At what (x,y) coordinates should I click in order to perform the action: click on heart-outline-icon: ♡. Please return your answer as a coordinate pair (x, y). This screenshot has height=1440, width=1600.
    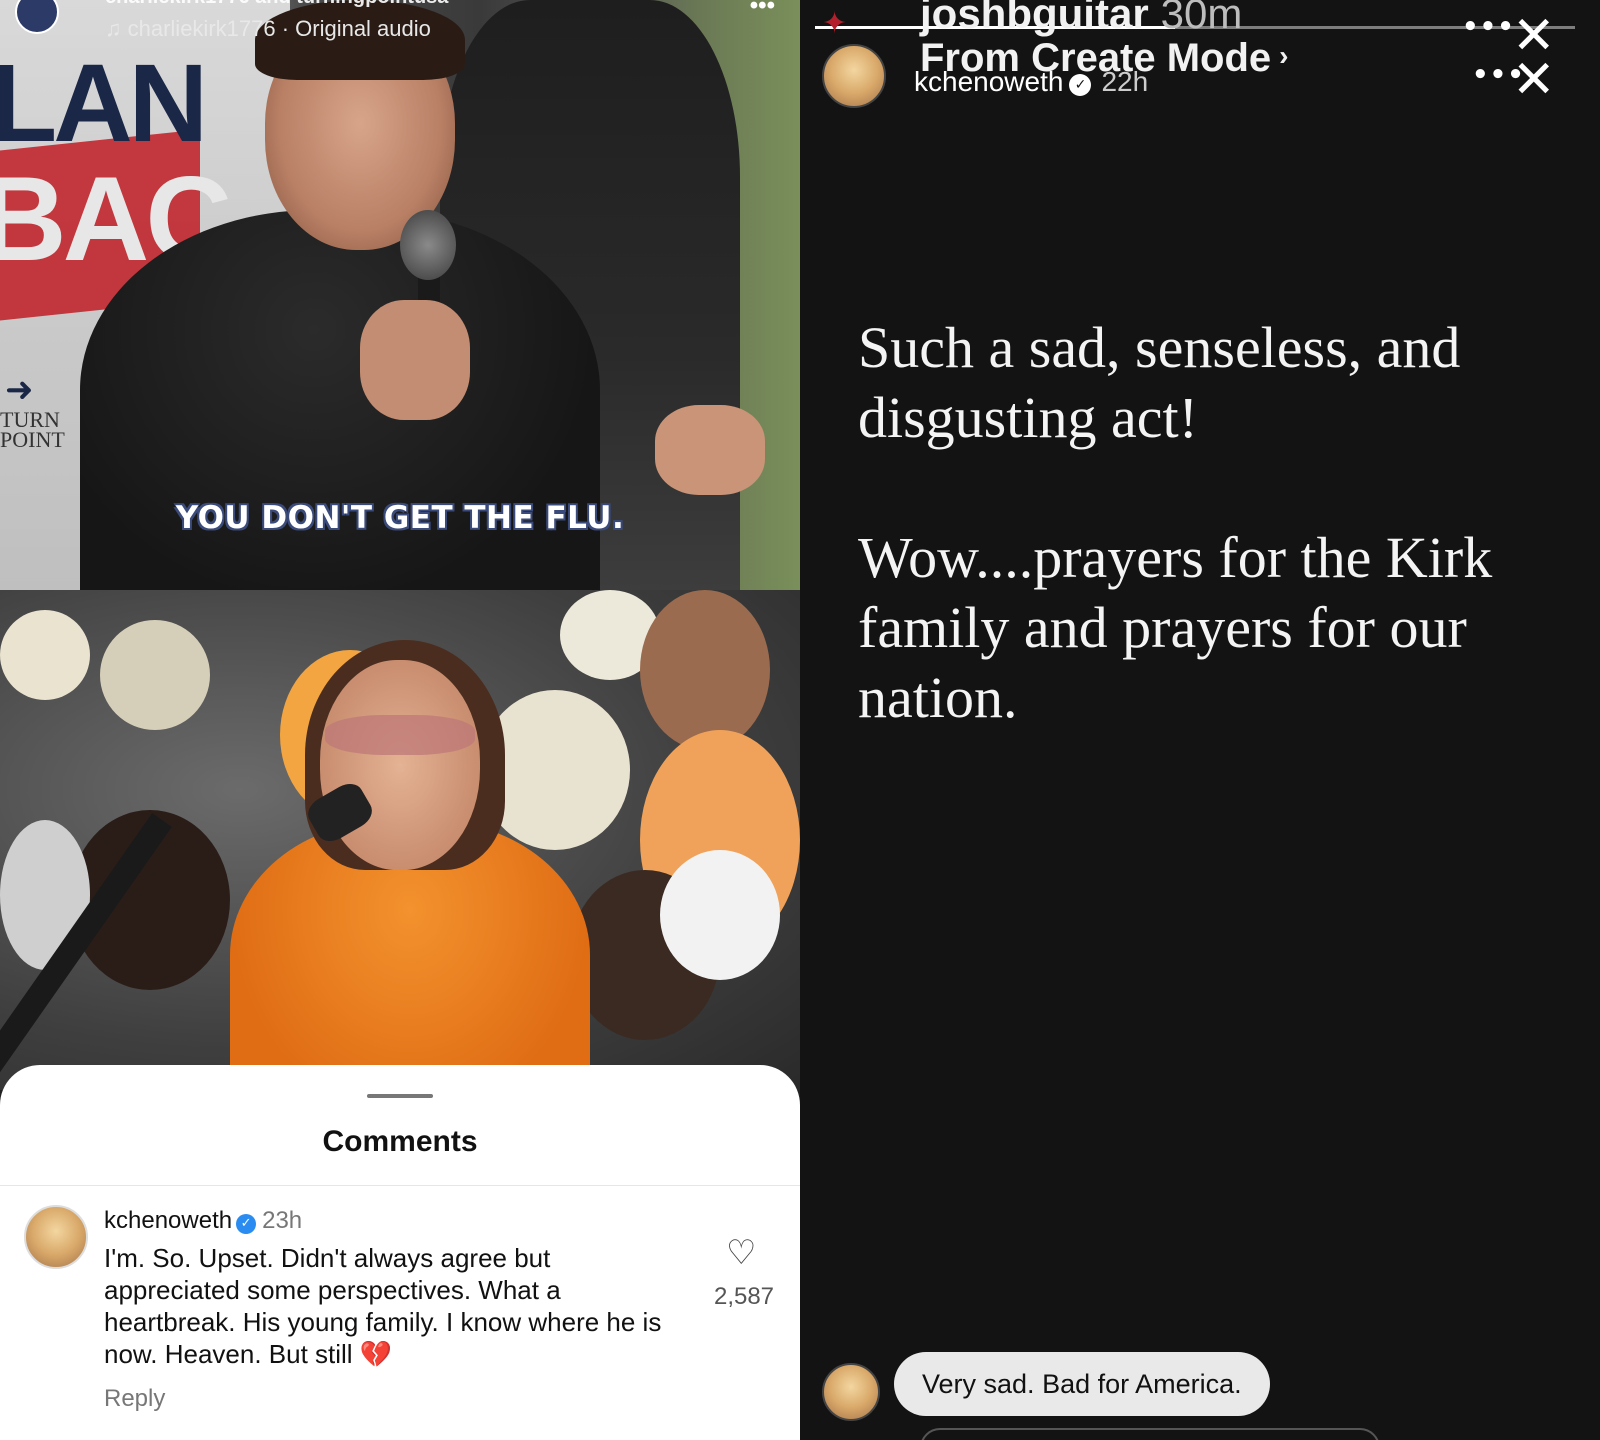
    Looking at the image, I should click on (741, 1253).